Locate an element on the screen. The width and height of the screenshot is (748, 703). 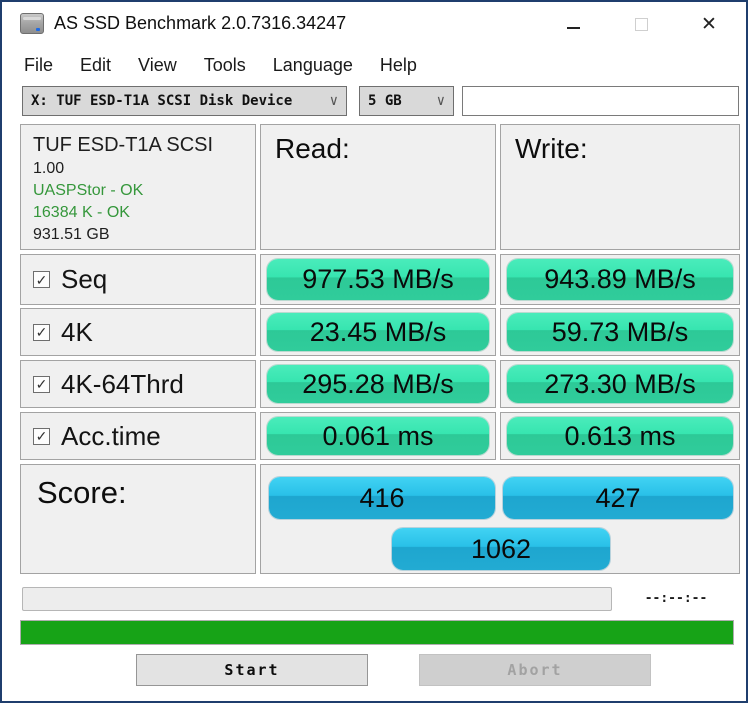
acctime-read-cell: 0.061 ms is located at coordinates (378, 436).